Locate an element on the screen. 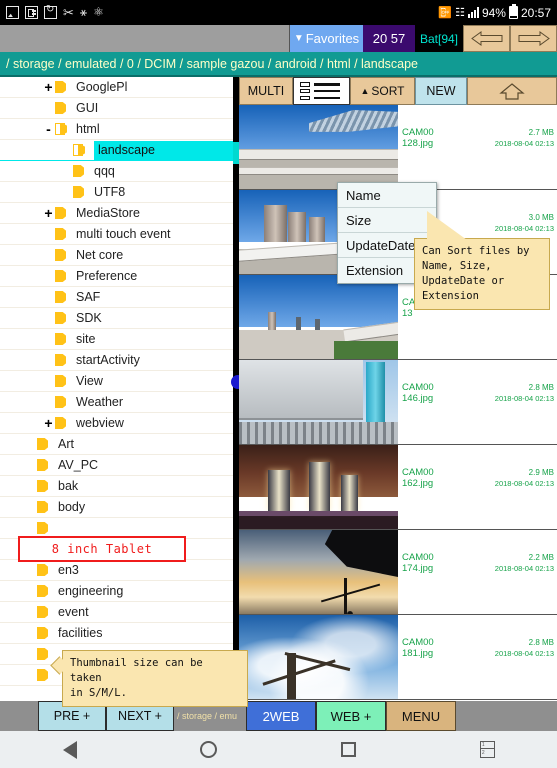 This screenshot has height=768, width=557. nav-split-screen-button: 12 is located at coordinates (487, 749).